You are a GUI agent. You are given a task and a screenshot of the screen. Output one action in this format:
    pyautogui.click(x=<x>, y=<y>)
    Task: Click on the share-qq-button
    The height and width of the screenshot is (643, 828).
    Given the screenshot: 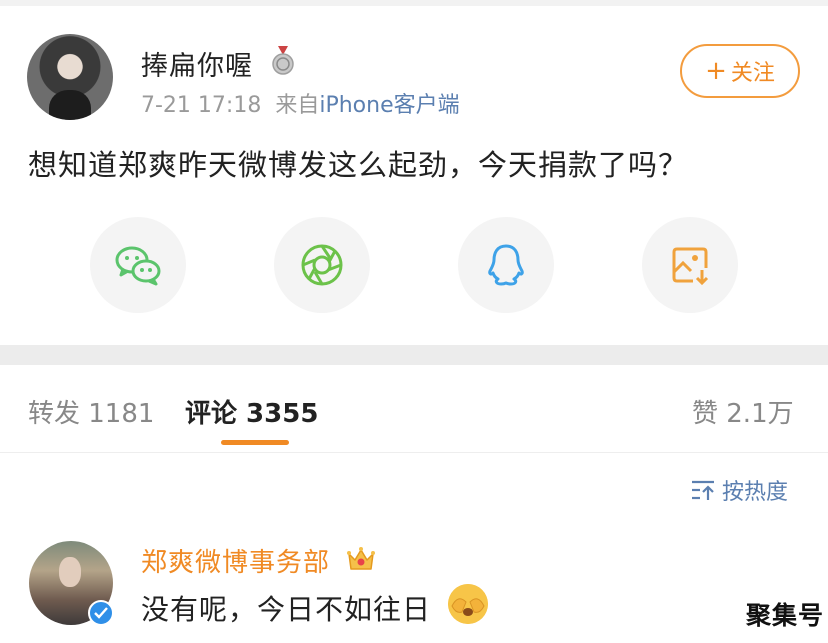 What is the action you would take?
    pyautogui.click(x=506, y=265)
    